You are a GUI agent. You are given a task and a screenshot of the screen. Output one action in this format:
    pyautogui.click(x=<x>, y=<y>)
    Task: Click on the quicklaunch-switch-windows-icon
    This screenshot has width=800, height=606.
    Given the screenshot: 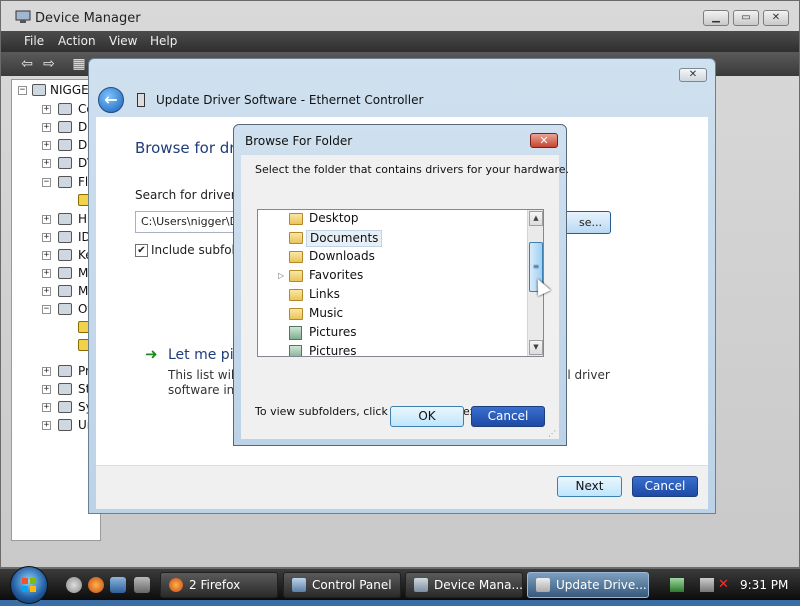 What is the action you would take?
    pyautogui.click(x=142, y=585)
    